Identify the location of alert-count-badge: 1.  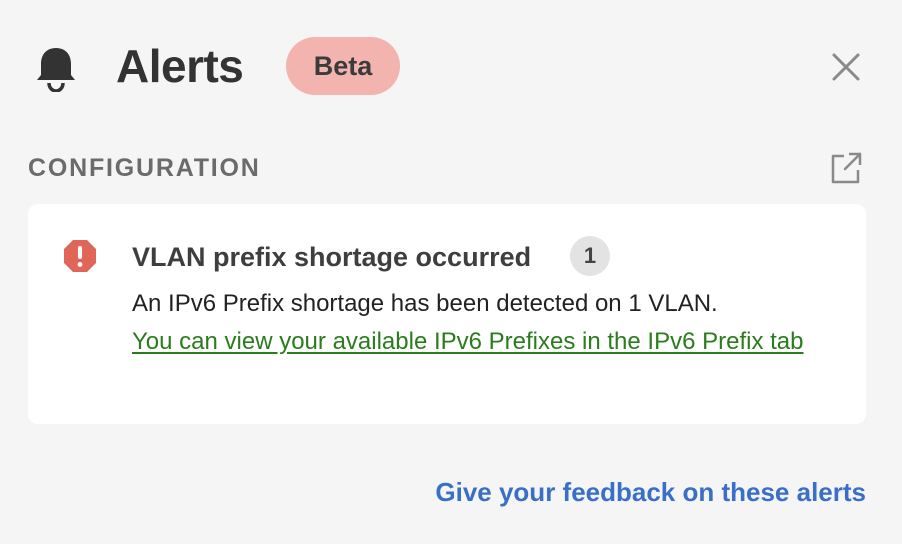
(590, 256).